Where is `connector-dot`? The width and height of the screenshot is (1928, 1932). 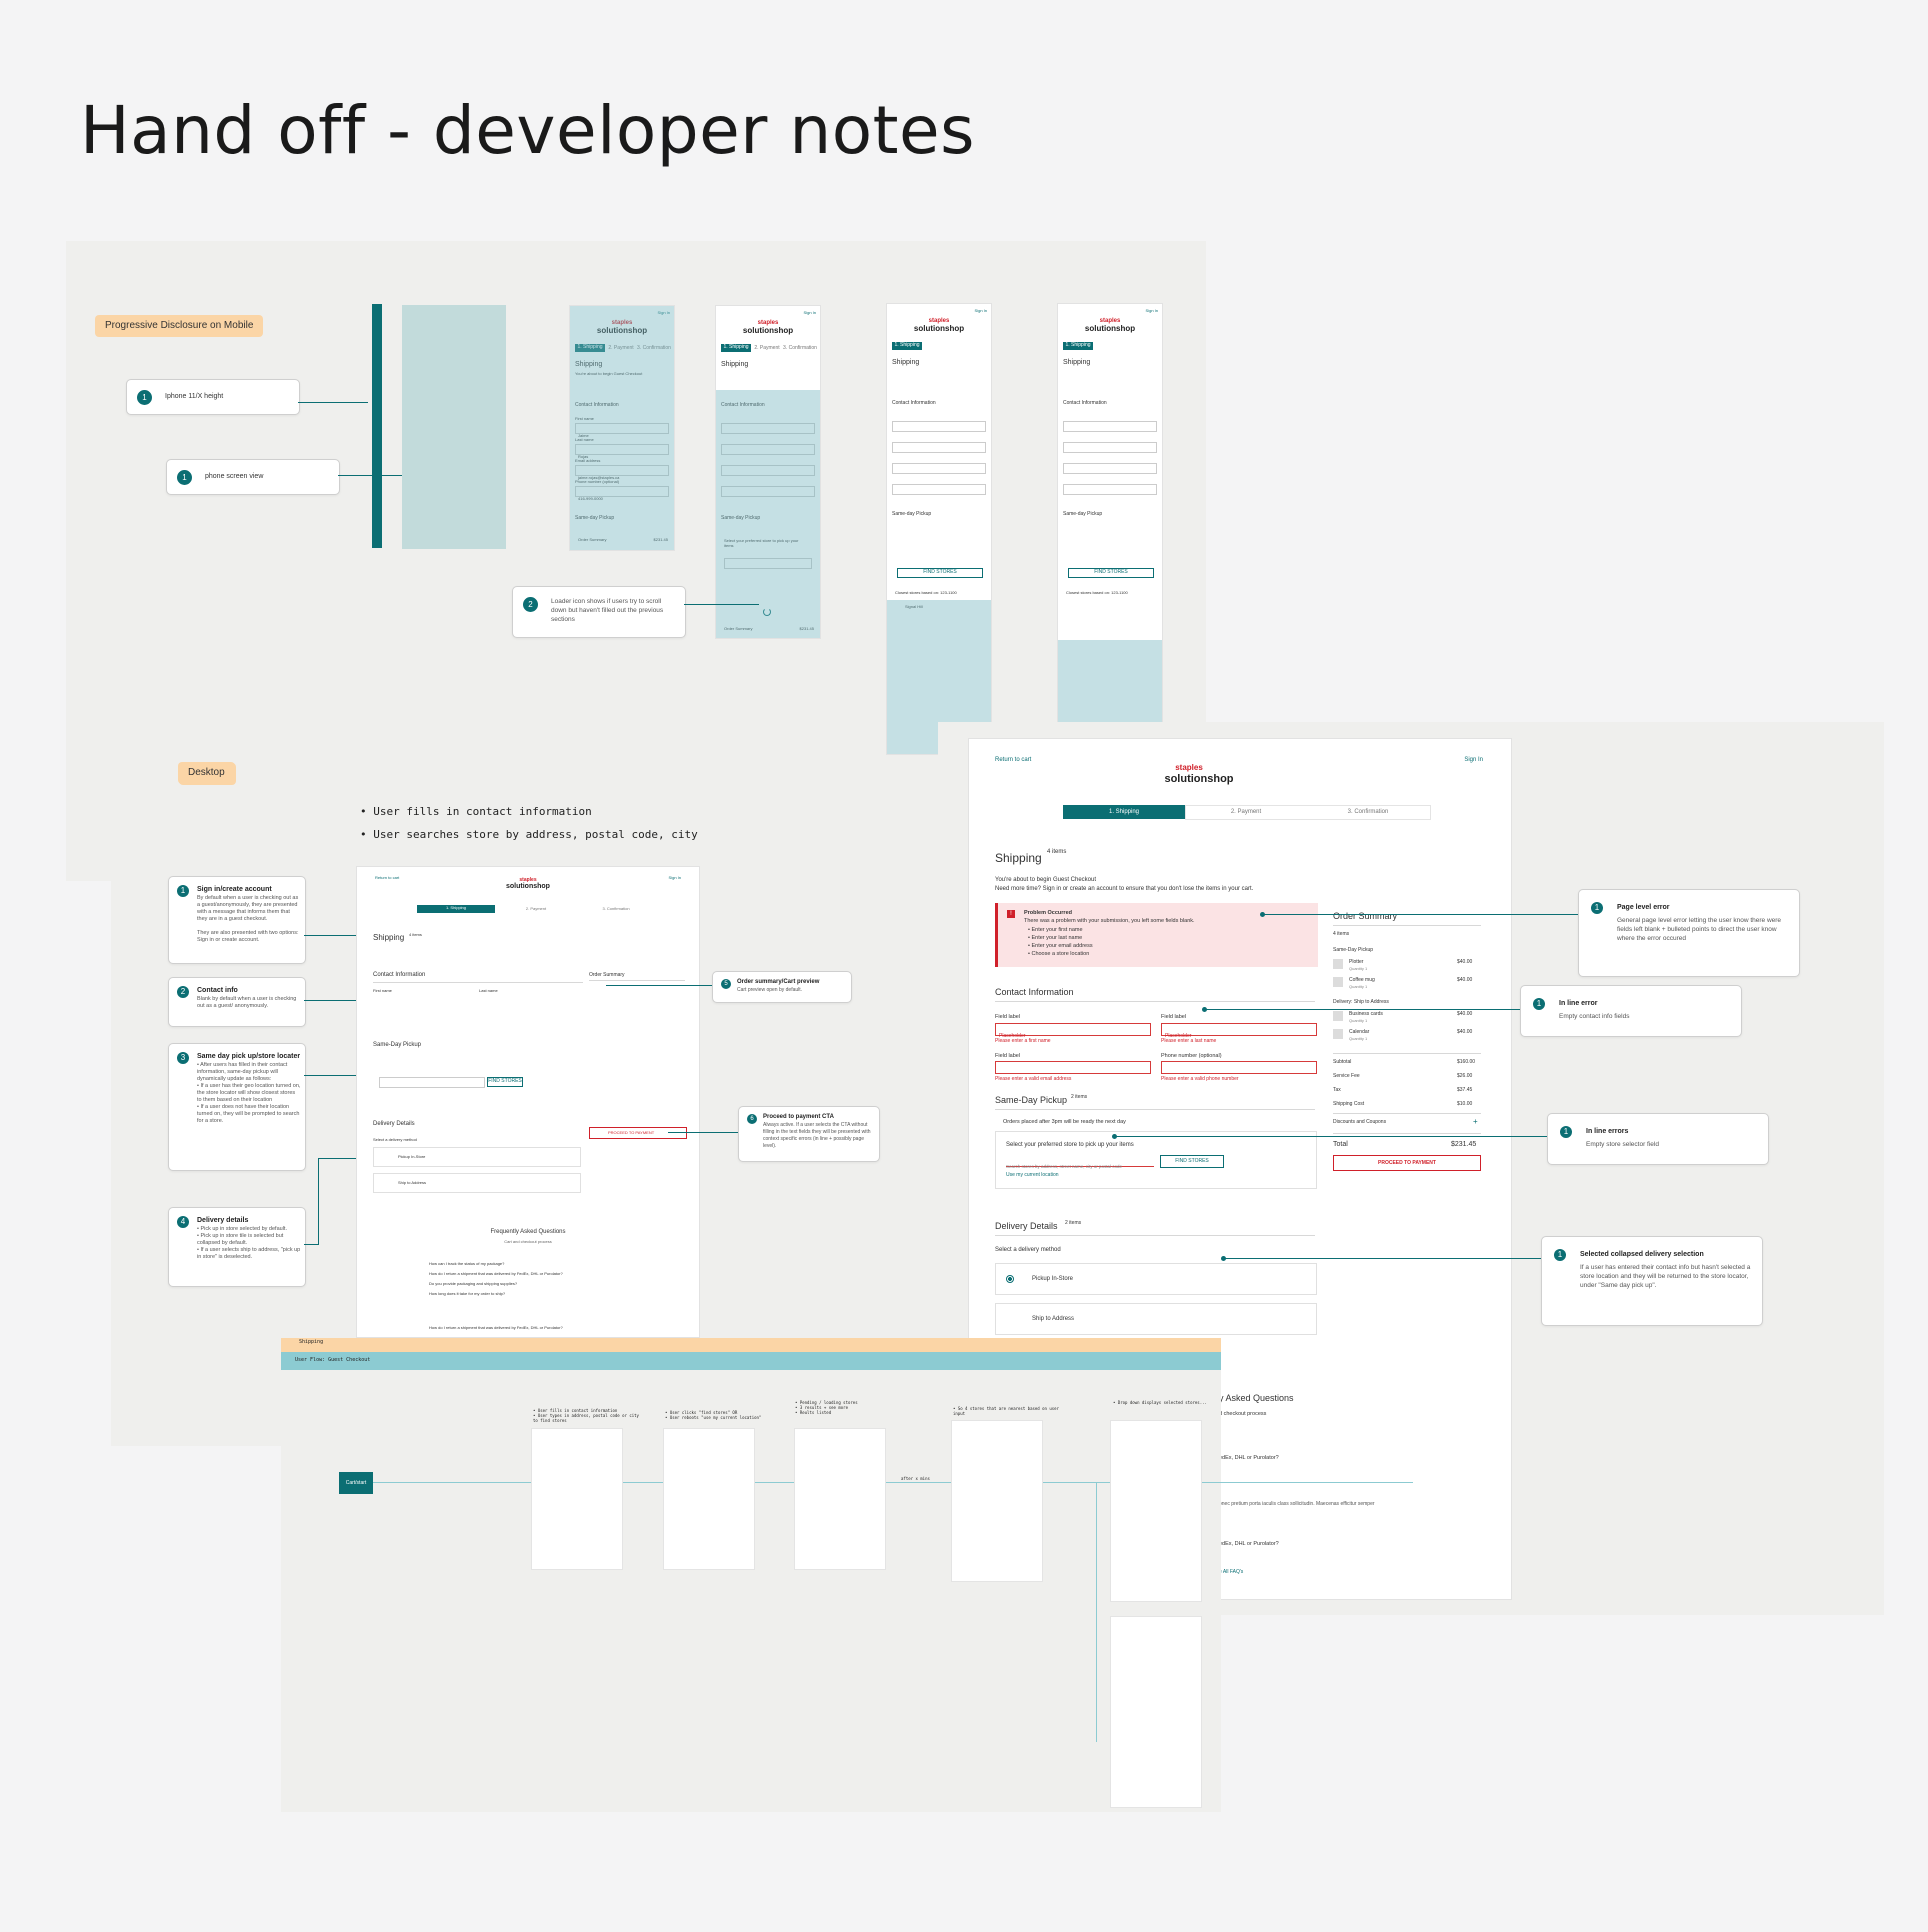
connector-dot is located at coordinates (1262, 914).